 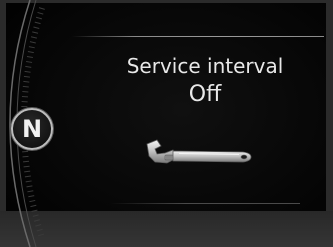 I want to click on message-title: Service interval, so click(x=205, y=66).